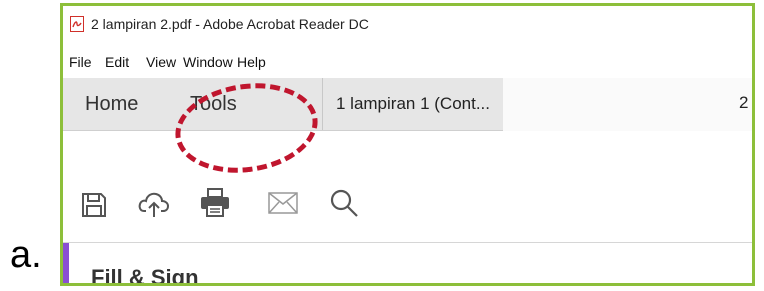 Image resolution: width=764 pixels, height=291 pixels. Describe the element at coordinates (407, 263) in the screenshot. I see `fill-sign-panel: Fill & Sign` at that location.